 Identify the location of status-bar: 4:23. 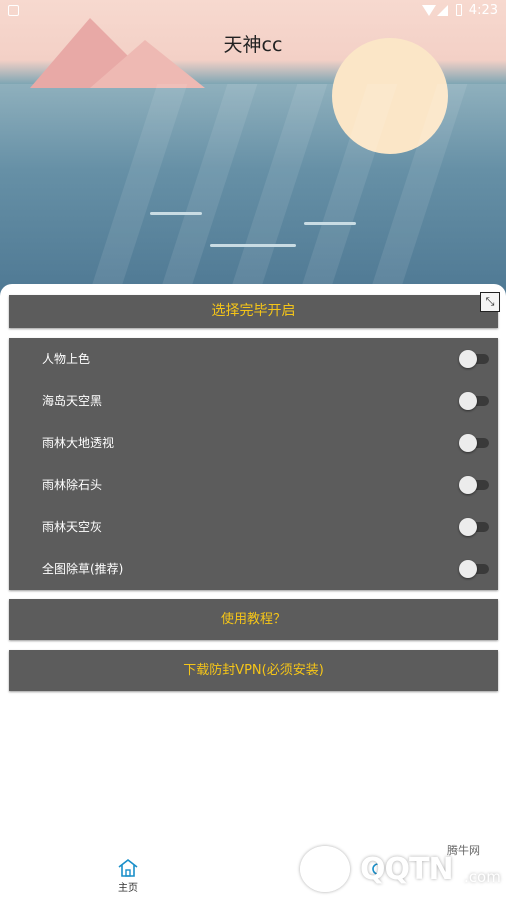
(253, 11).